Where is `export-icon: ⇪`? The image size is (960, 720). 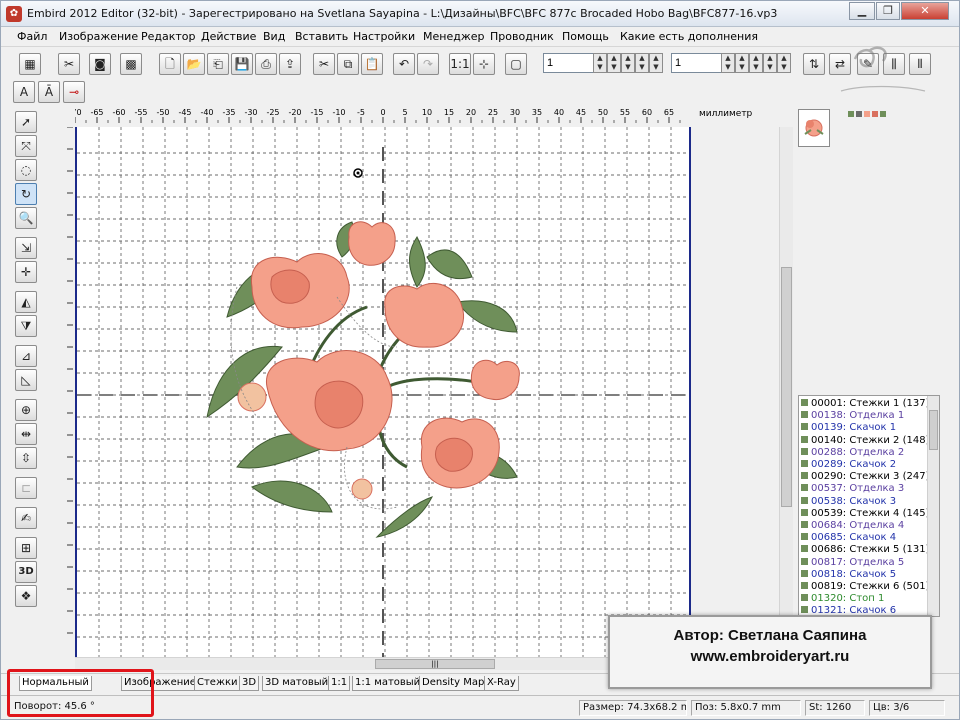 export-icon: ⇪ is located at coordinates (290, 64).